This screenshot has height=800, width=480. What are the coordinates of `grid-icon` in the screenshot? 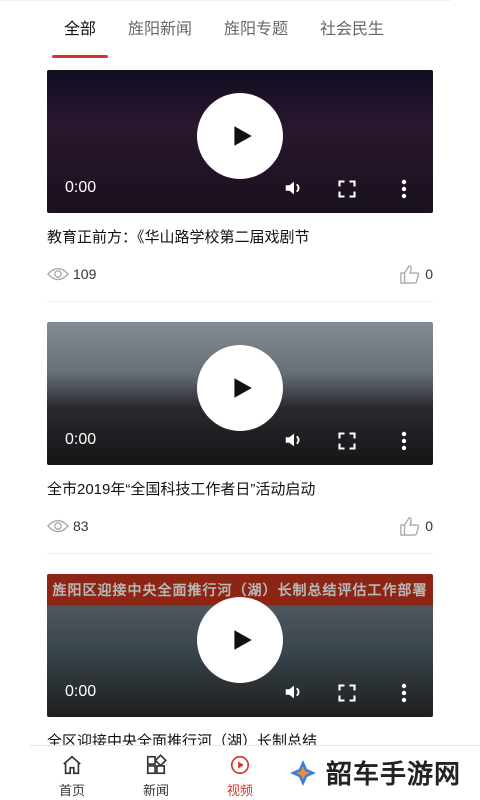 It's located at (156, 764).